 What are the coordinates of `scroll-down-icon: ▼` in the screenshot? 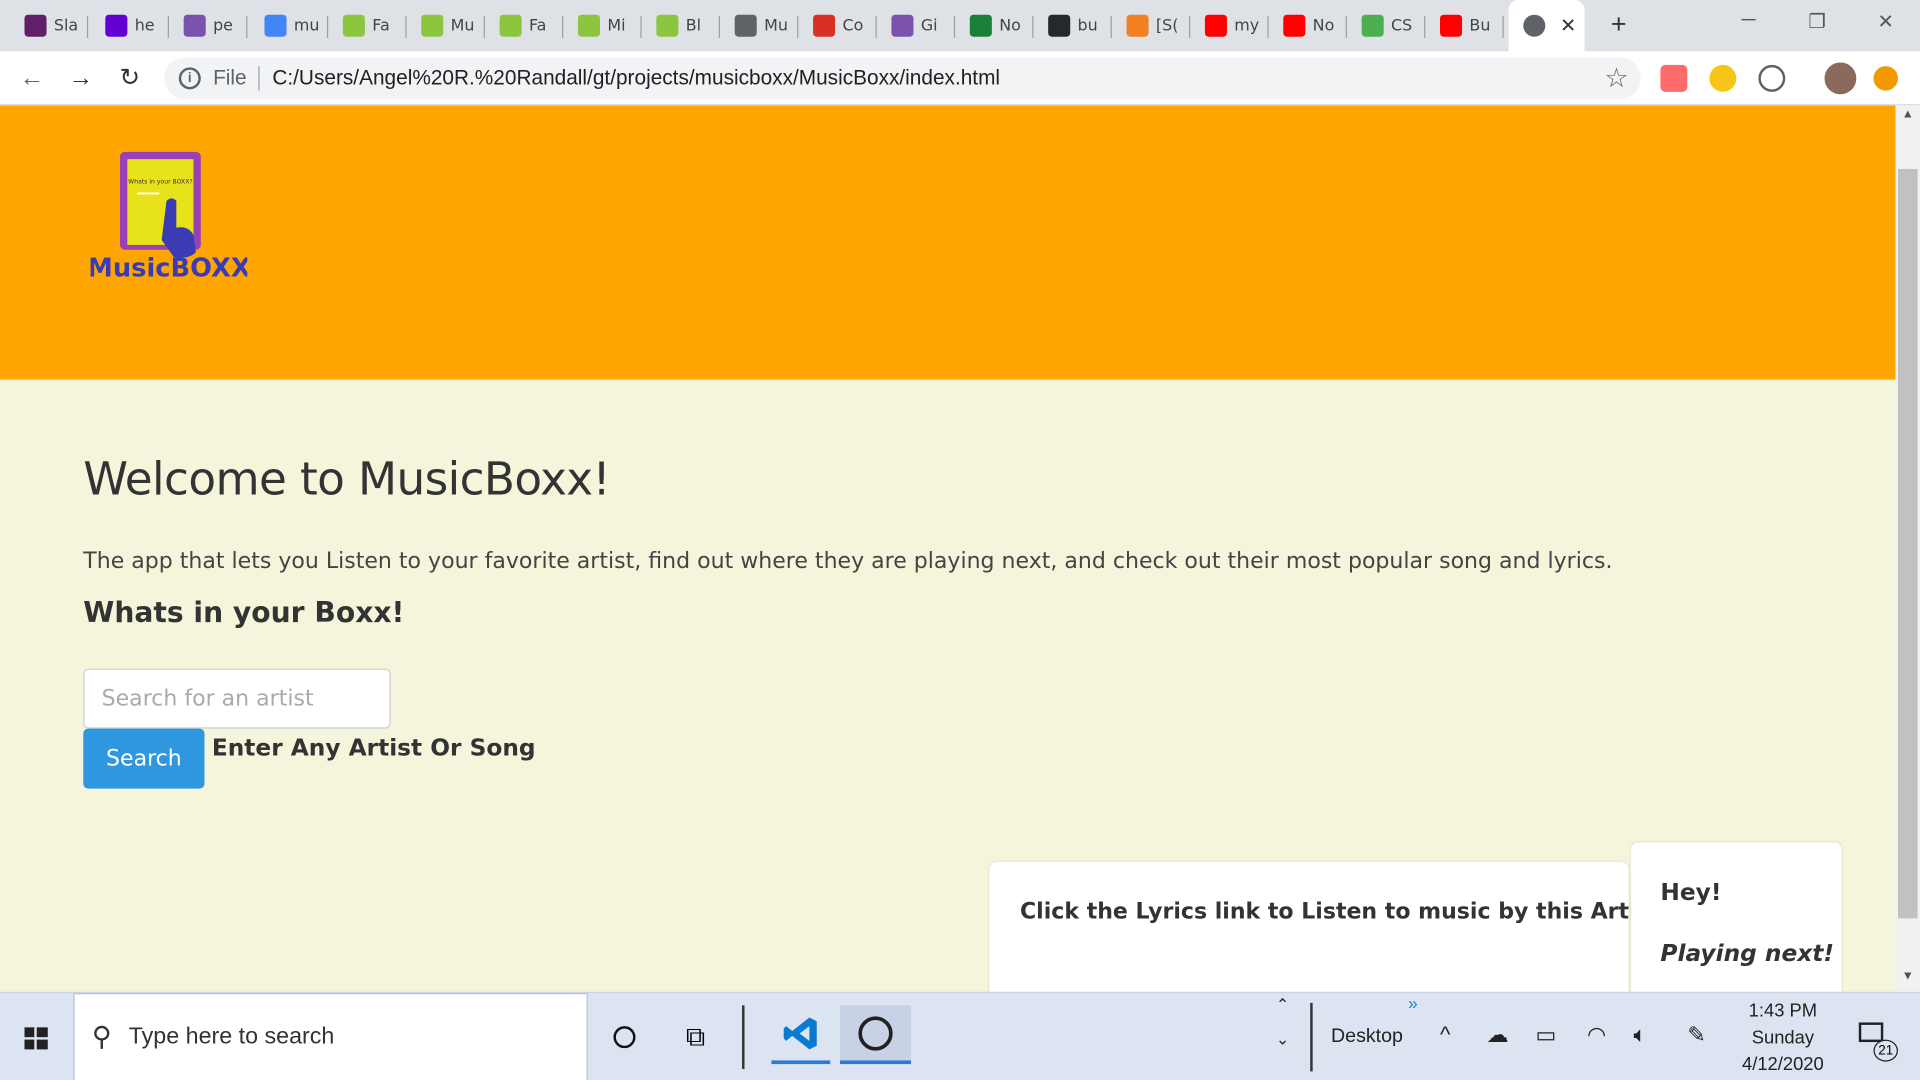 It's located at (1908, 980).